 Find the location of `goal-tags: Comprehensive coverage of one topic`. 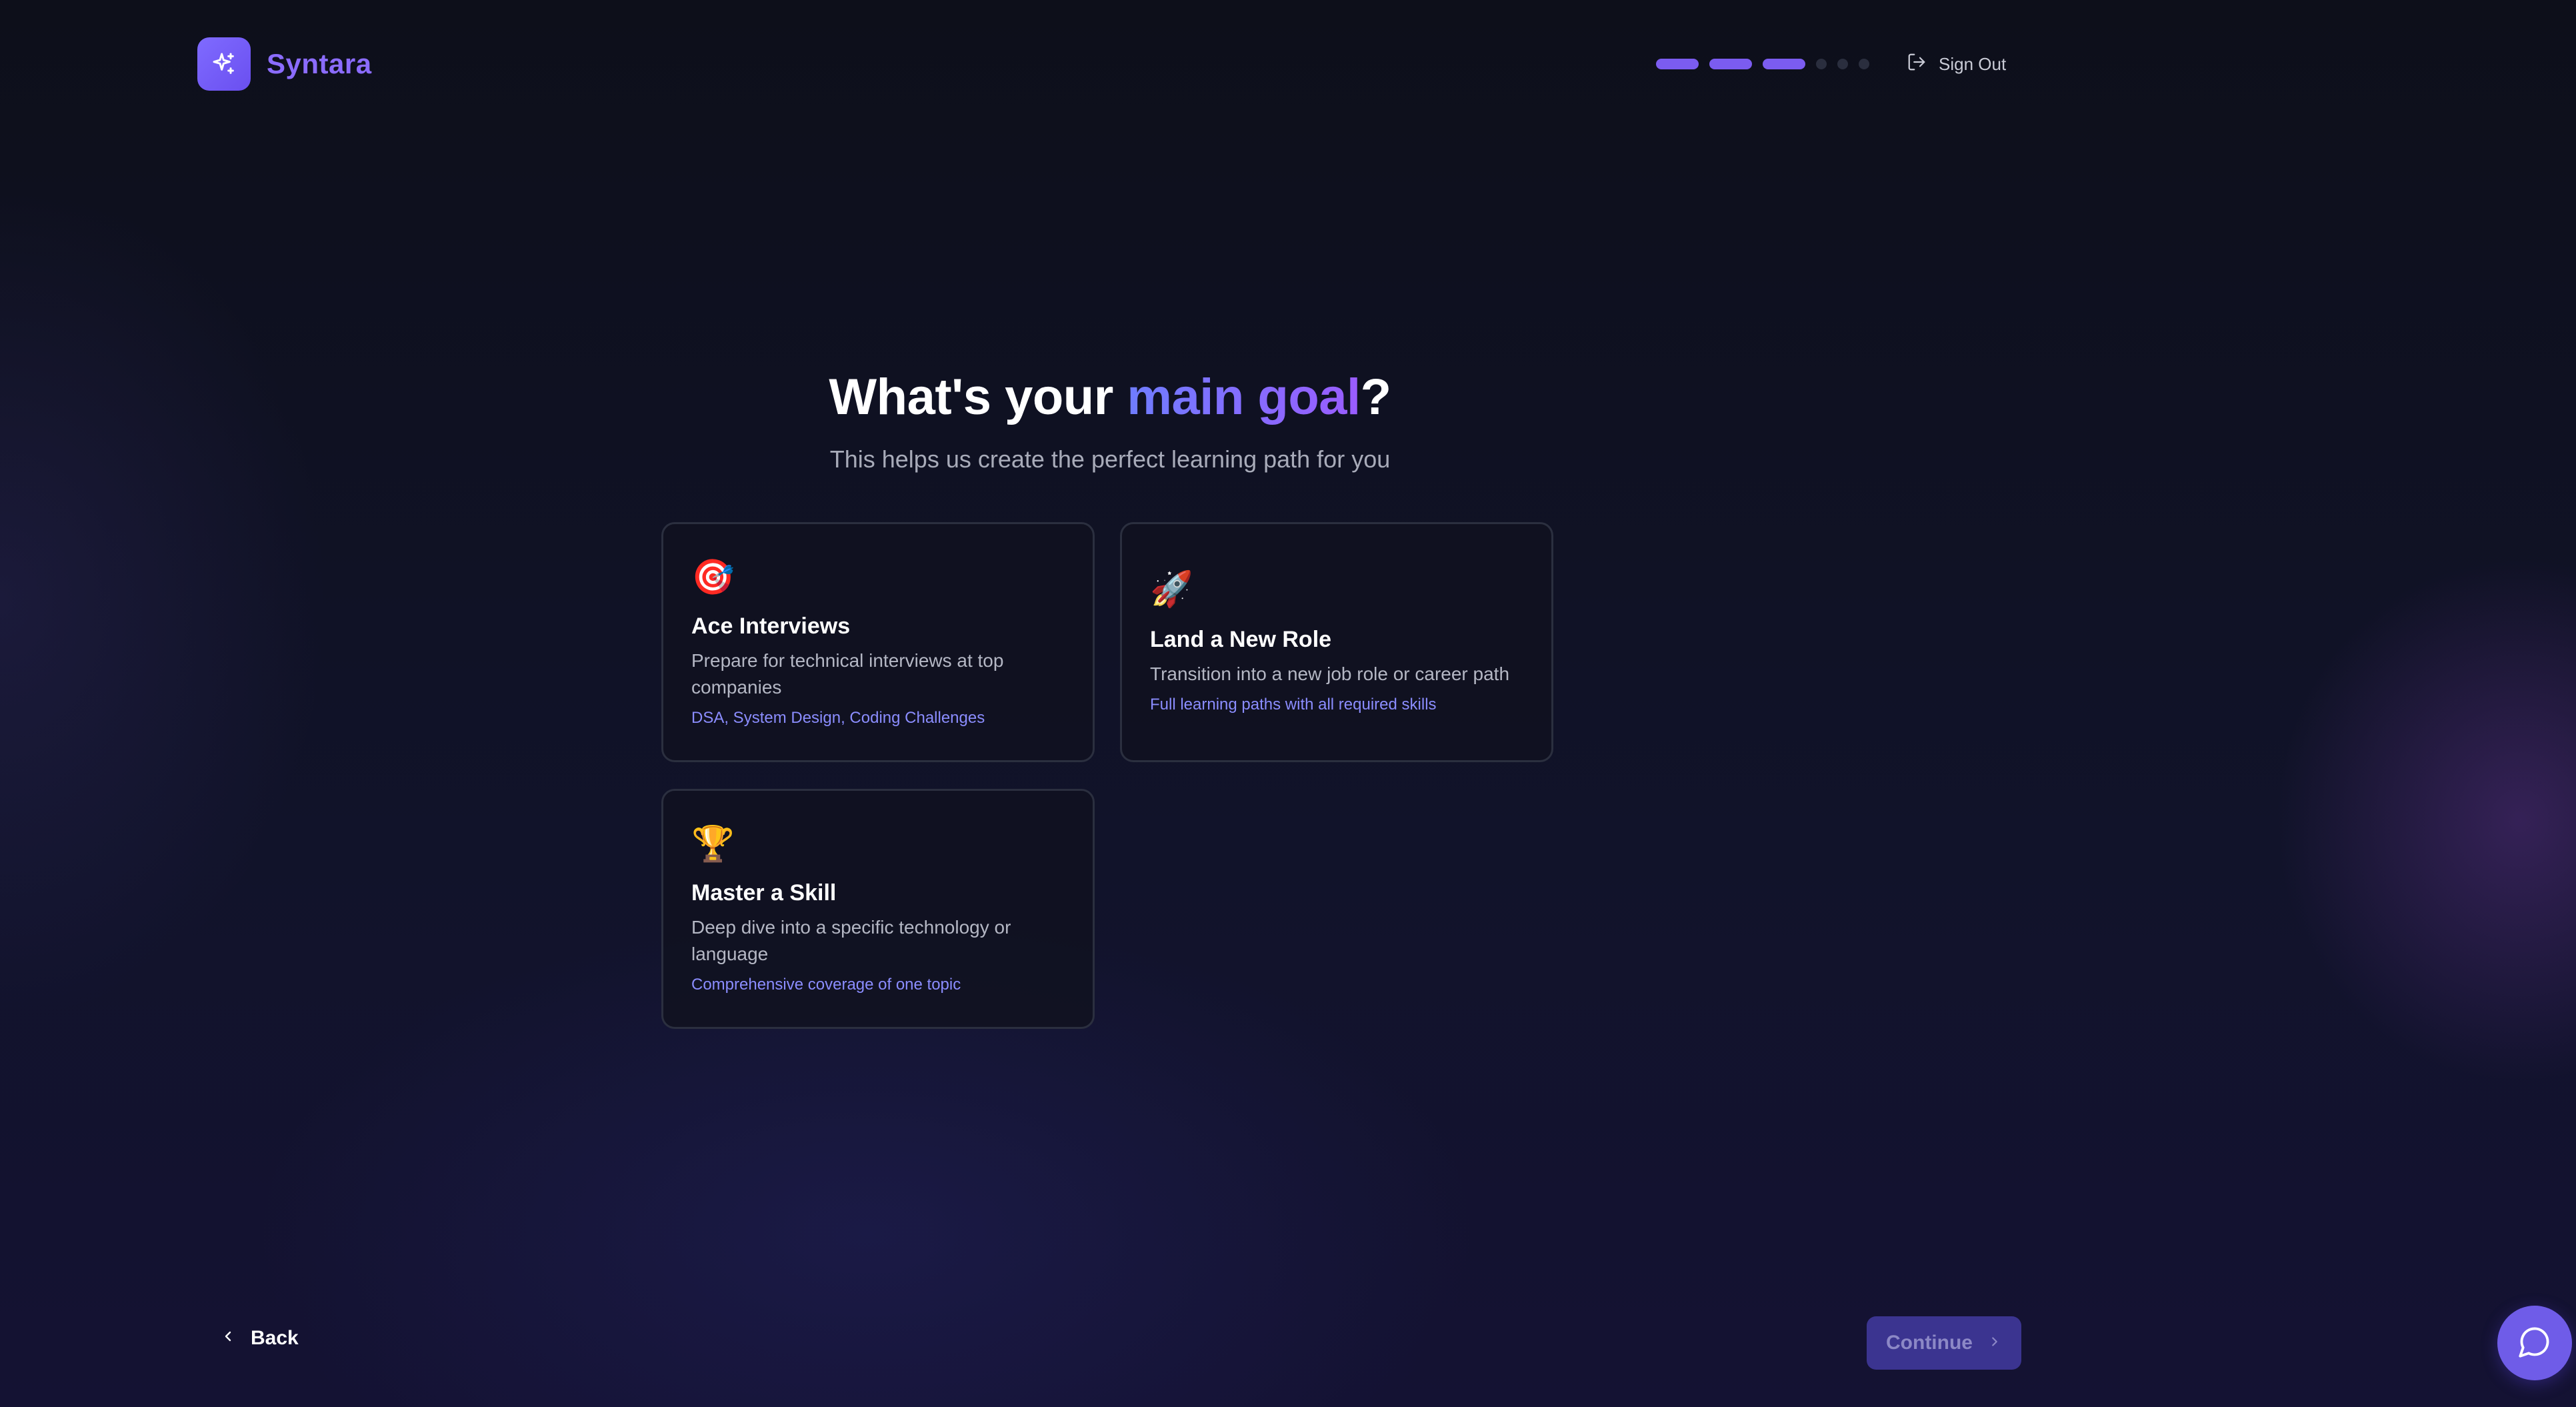

goal-tags: Comprehensive coverage of one topic is located at coordinates (826, 985).